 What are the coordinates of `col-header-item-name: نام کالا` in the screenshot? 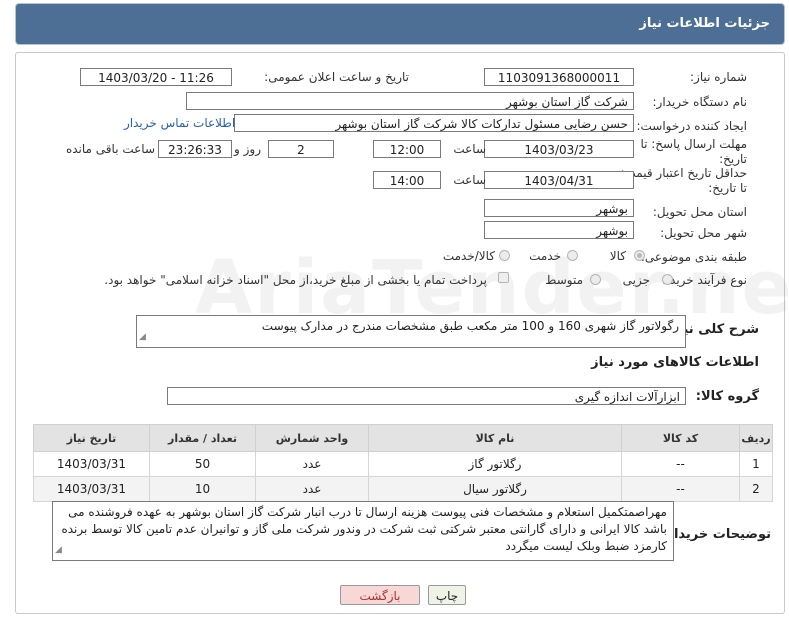 It's located at (495, 438).